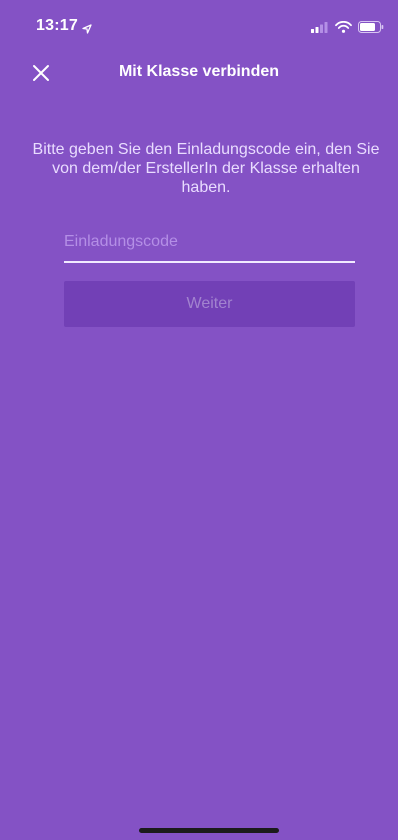 The width and height of the screenshot is (398, 840). I want to click on status-icons, so click(347, 29).